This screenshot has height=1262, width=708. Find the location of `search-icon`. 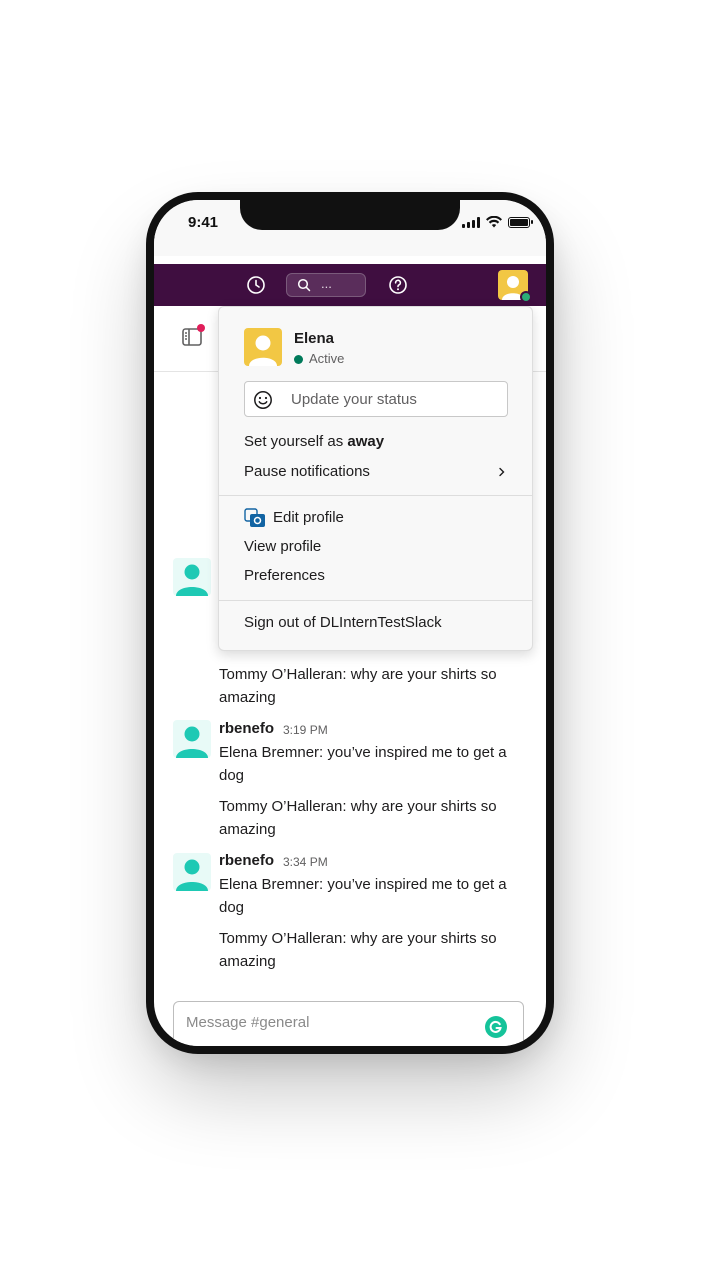

search-icon is located at coordinates (304, 285).